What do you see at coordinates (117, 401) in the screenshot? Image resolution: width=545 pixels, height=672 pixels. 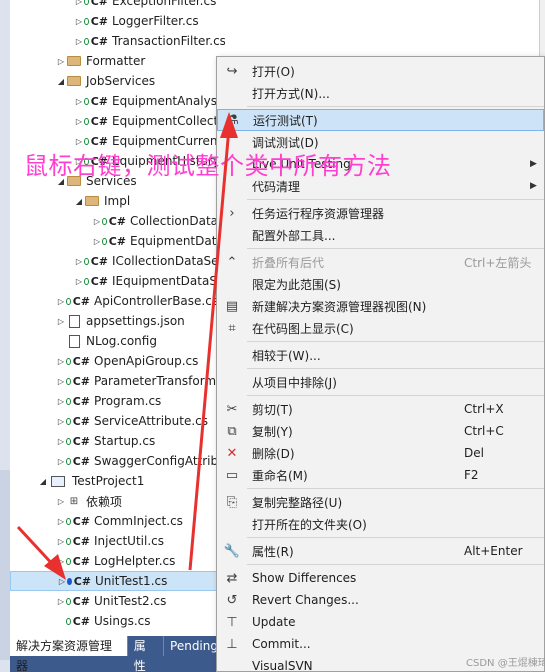 I see `tree-row: ▷ C# Program.cs` at bounding box center [117, 401].